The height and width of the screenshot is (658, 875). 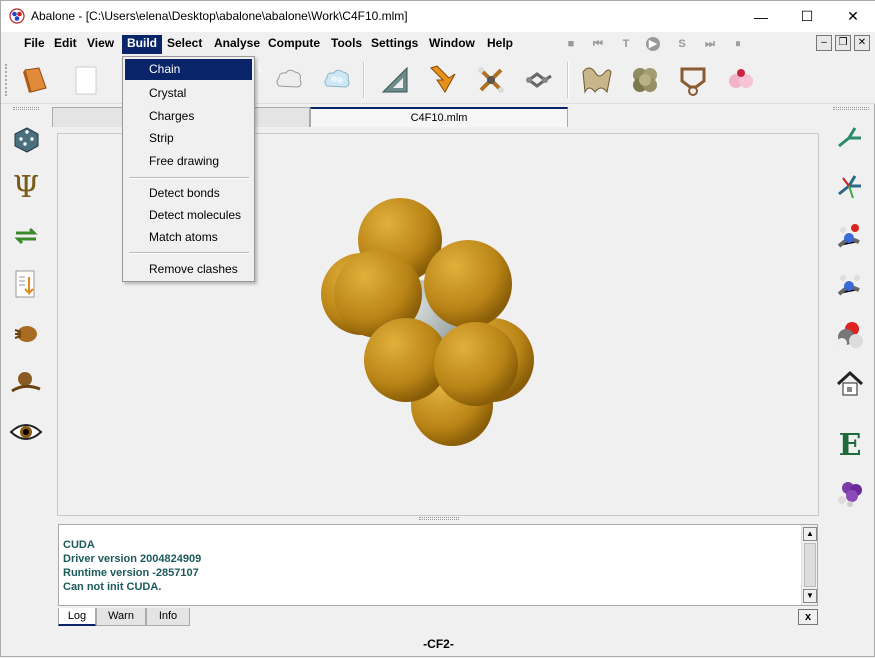 What do you see at coordinates (26, 383) in the screenshot?
I see `hand-ball-icon` at bounding box center [26, 383].